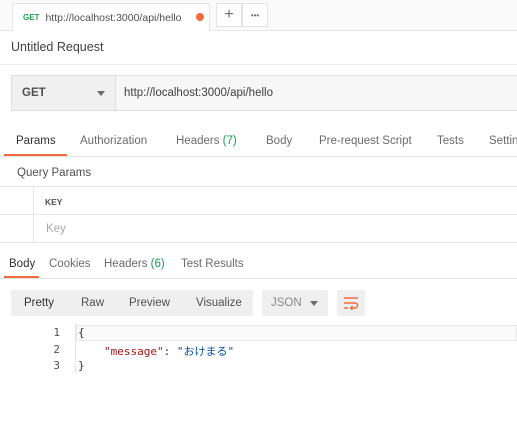 This screenshot has height=444, width=517. Describe the element at coordinates (212, 264) in the screenshot. I see `tab-test-results: Test Results` at that location.